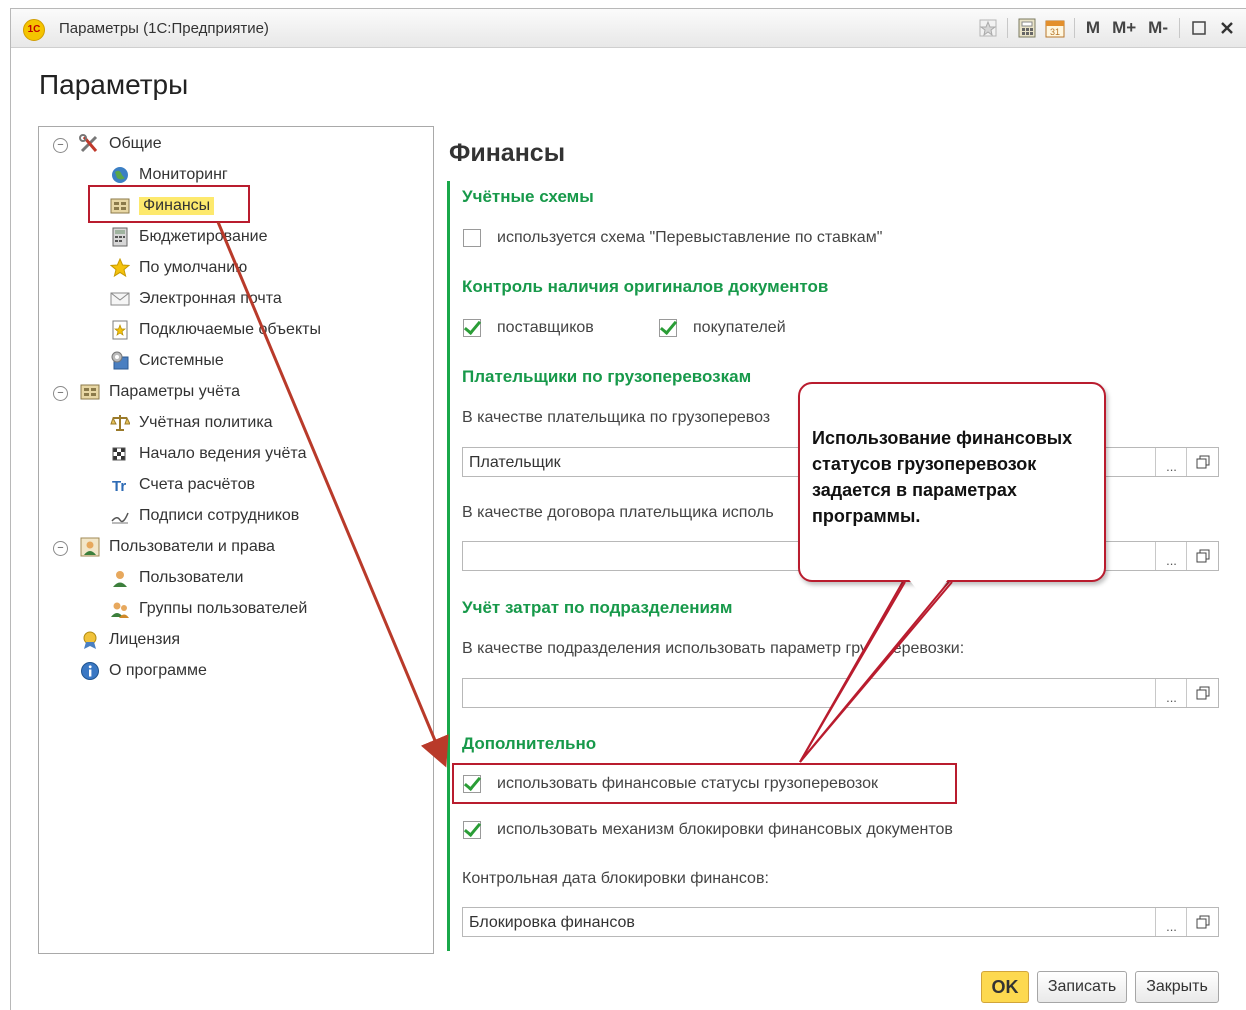 This screenshot has height=1010, width=1246. Describe the element at coordinates (175, 391) in the screenshot. I see `tree-item-label: Параметры учёта` at that location.